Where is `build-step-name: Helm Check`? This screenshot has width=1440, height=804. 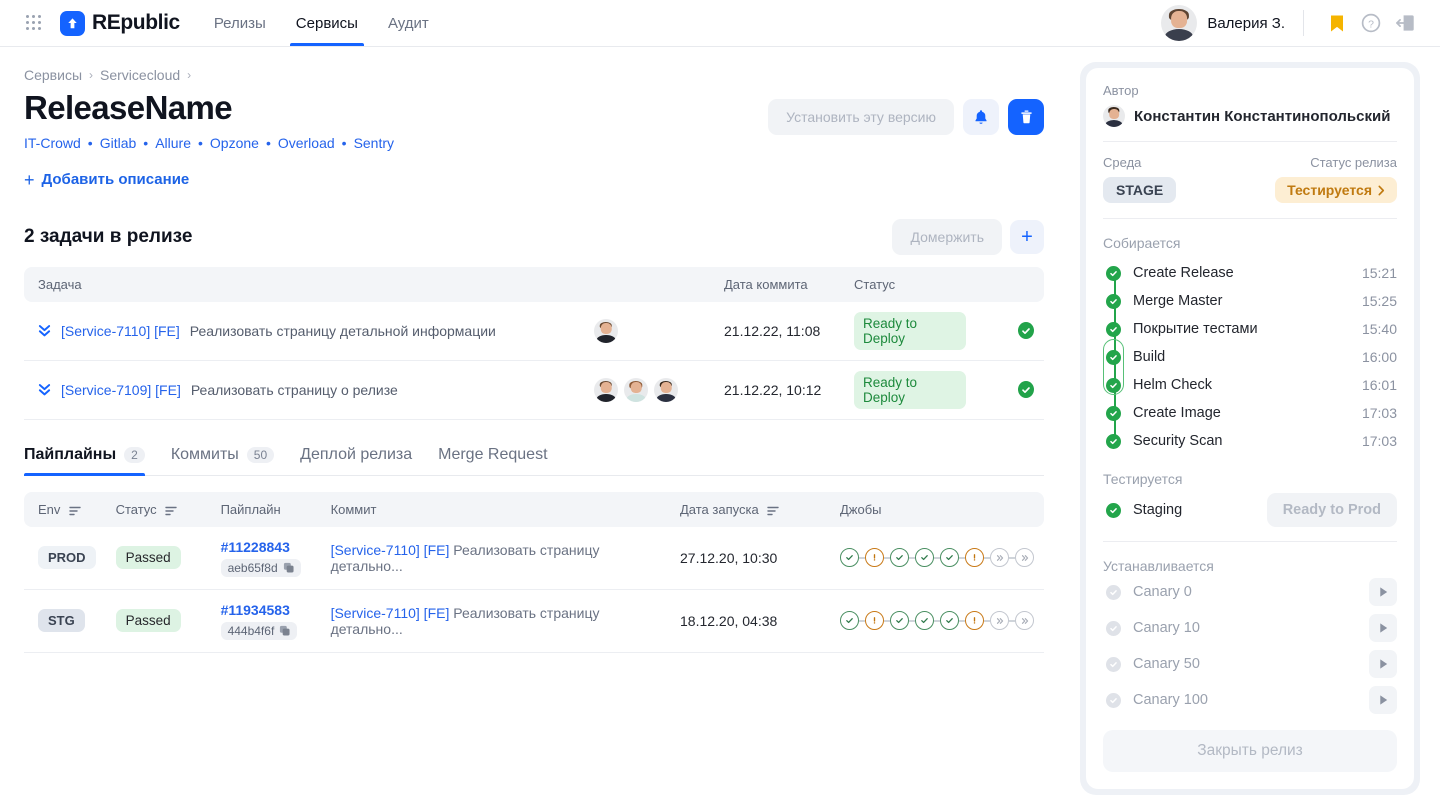
build-step-name: Helm Check is located at coordinates (1172, 385).